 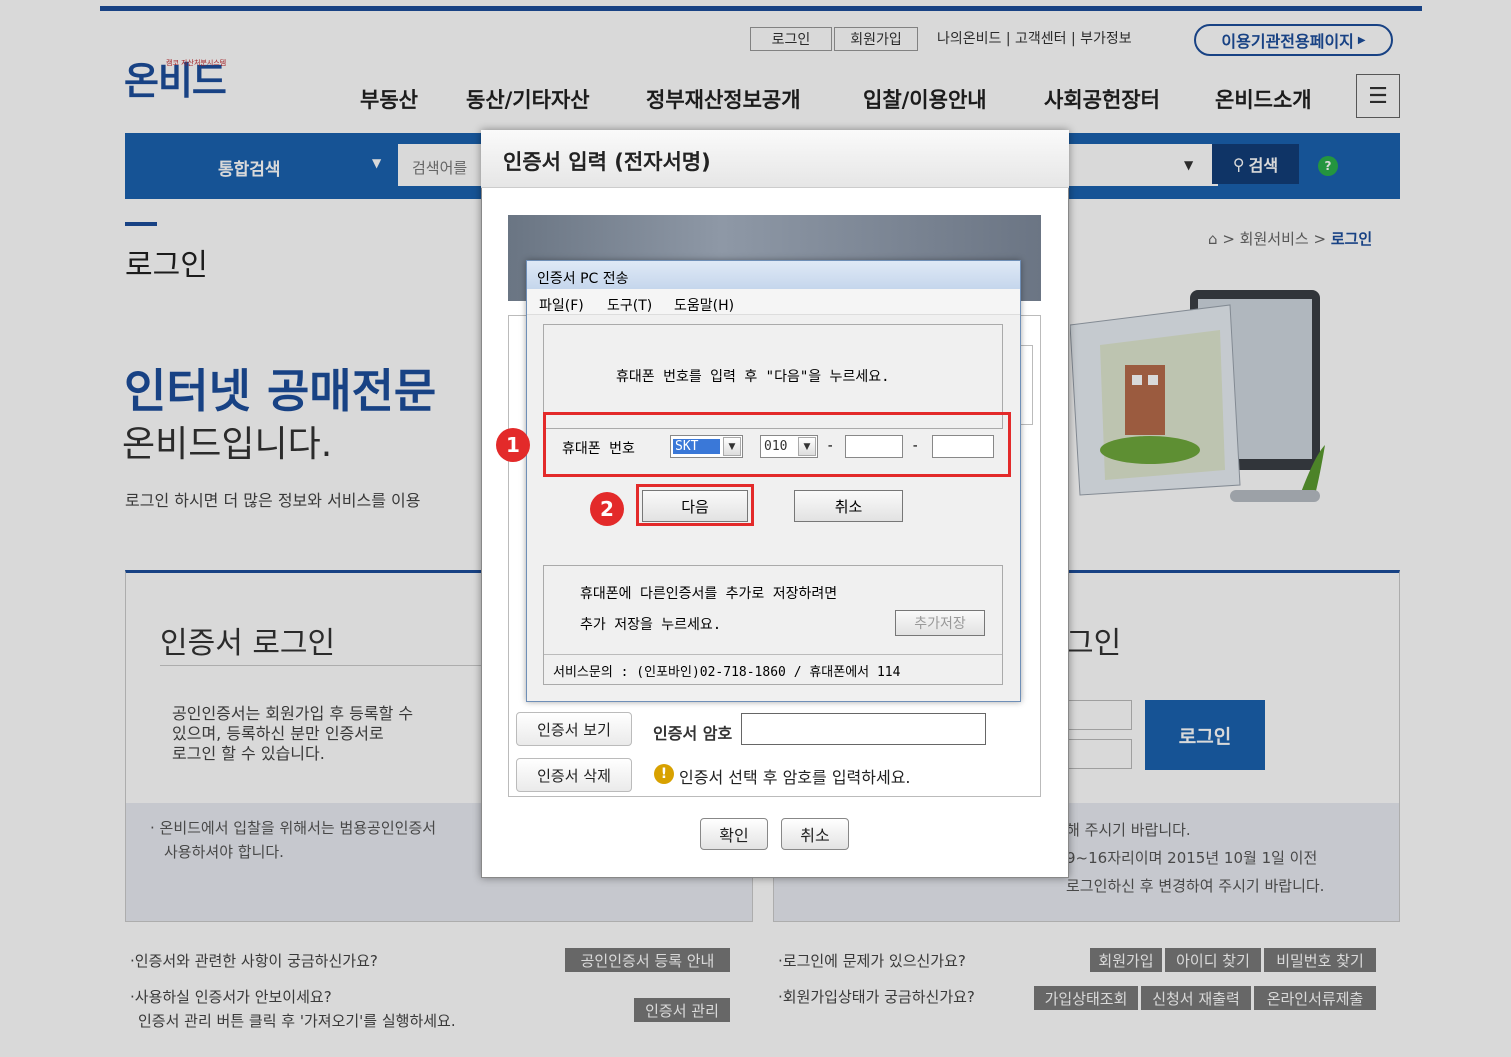 I want to click on dialog-cancel-button: 취소, so click(x=815, y=834).